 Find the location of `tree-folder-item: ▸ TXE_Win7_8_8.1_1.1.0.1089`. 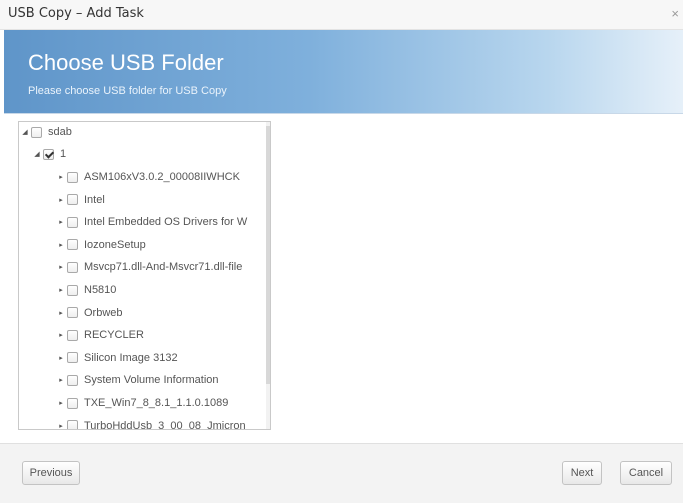

tree-folder-item: ▸ TXE_Win7_8_8.1_1.1.0.1089 is located at coordinates (142, 403).